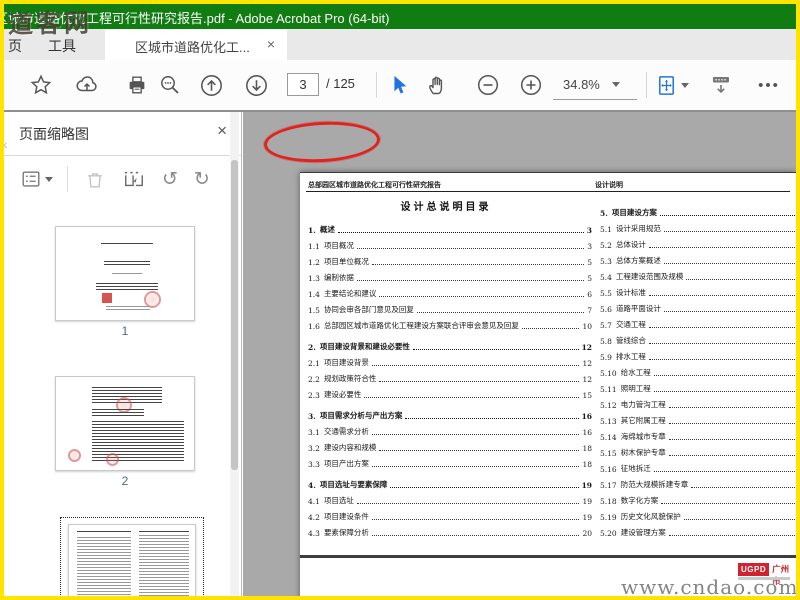  I want to click on page-number-input: 3, so click(303, 84).